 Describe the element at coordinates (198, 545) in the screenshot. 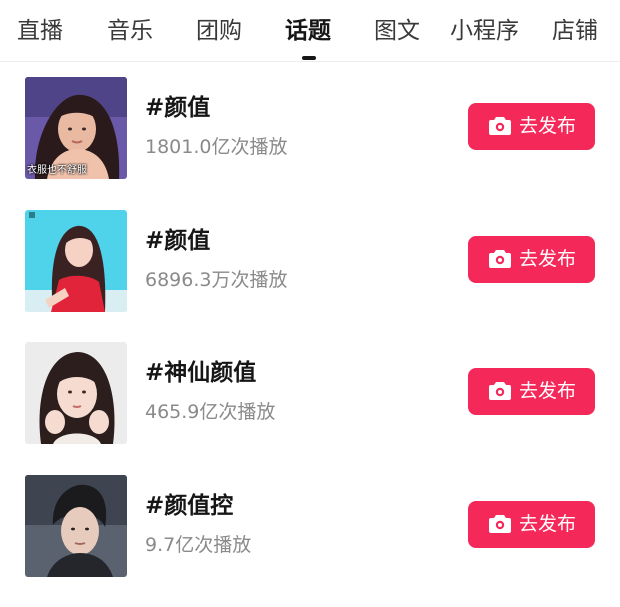

I see `topic-play-count: 9.7亿次播放` at that location.